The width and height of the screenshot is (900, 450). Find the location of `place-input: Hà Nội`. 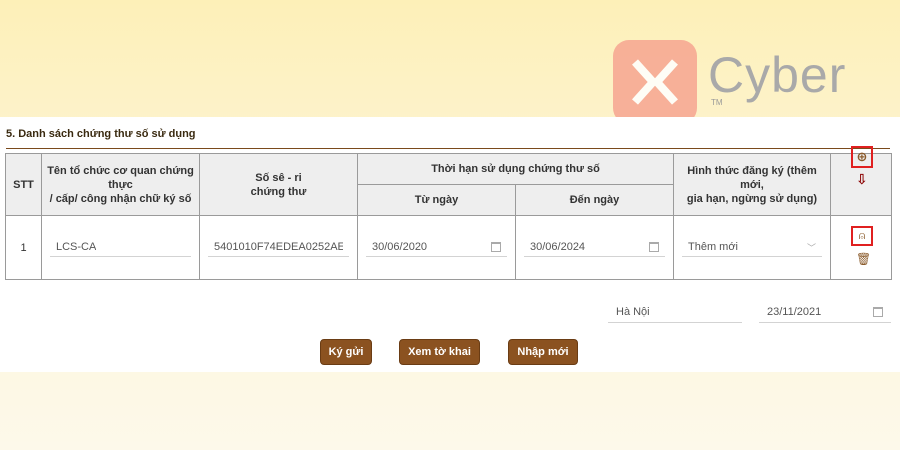

place-input: Hà Nội is located at coordinates (675, 312).